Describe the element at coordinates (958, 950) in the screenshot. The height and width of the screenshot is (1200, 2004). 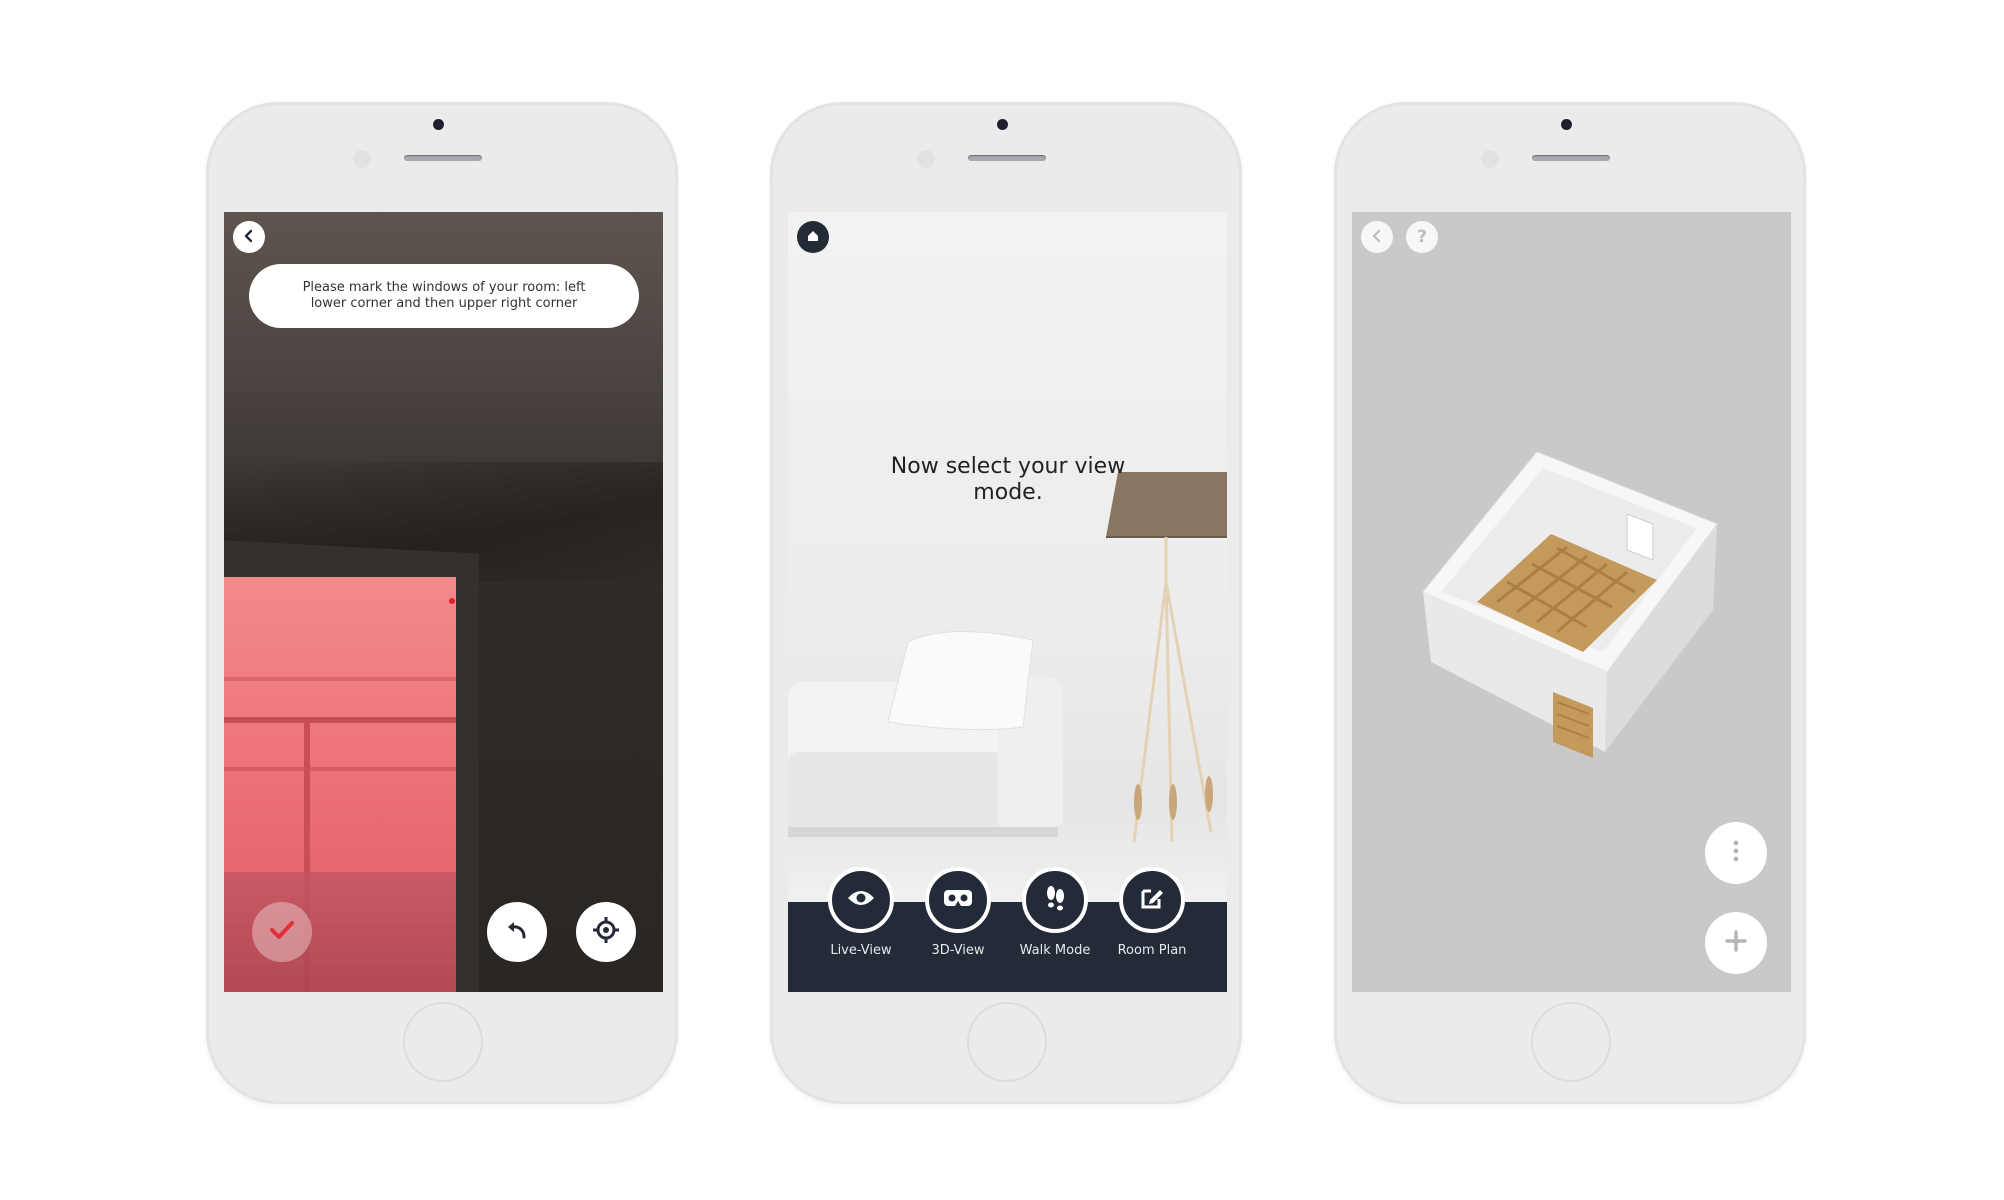
I see `mode-label: 3D-View` at that location.